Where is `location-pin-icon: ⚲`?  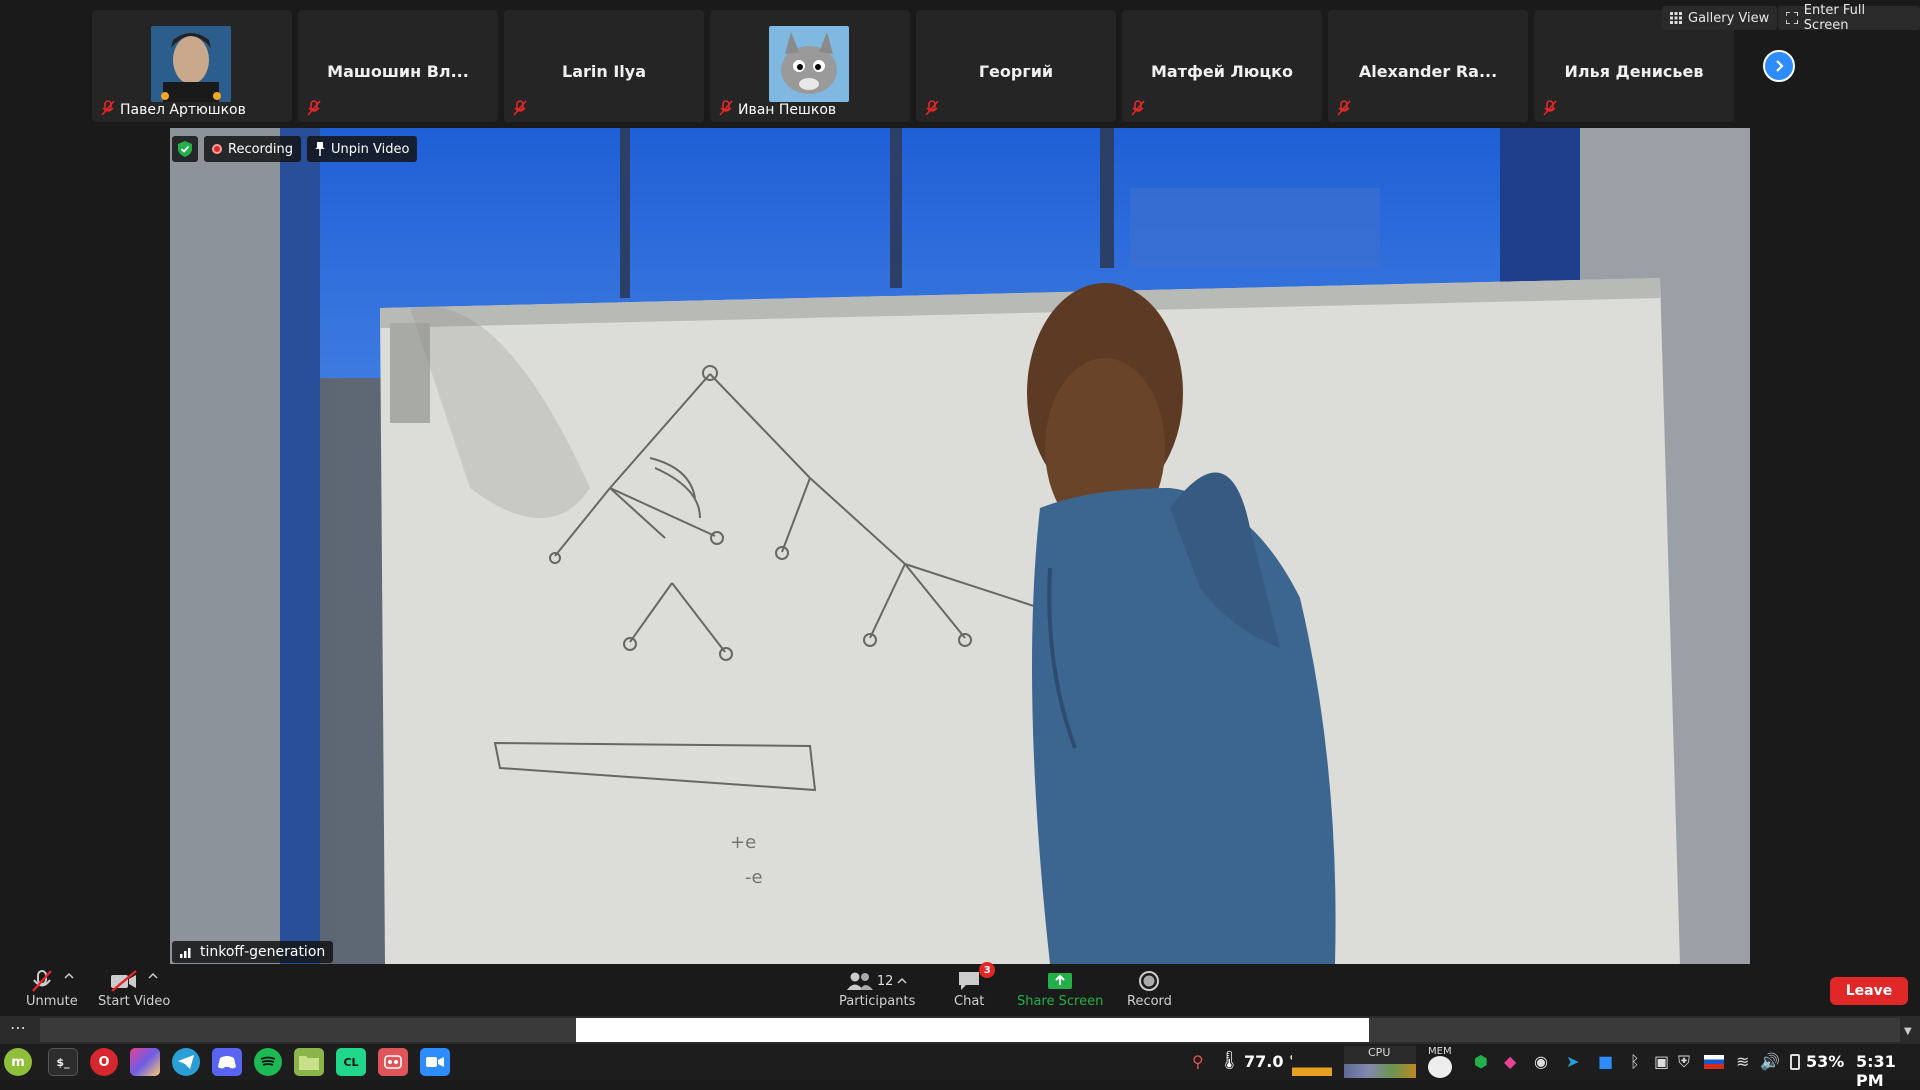
location-pin-icon: ⚲ is located at coordinates (1198, 1061).